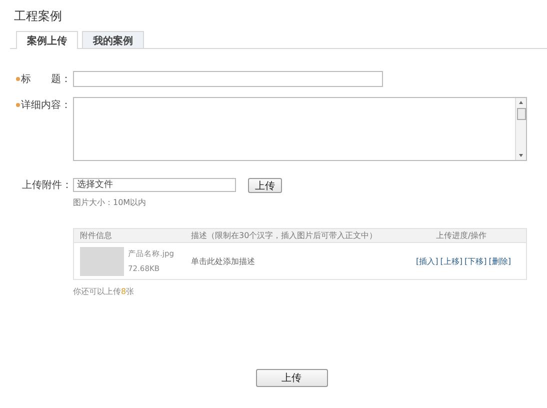  Describe the element at coordinates (46, 105) in the screenshot. I see `field-label: 详细内容：` at that location.